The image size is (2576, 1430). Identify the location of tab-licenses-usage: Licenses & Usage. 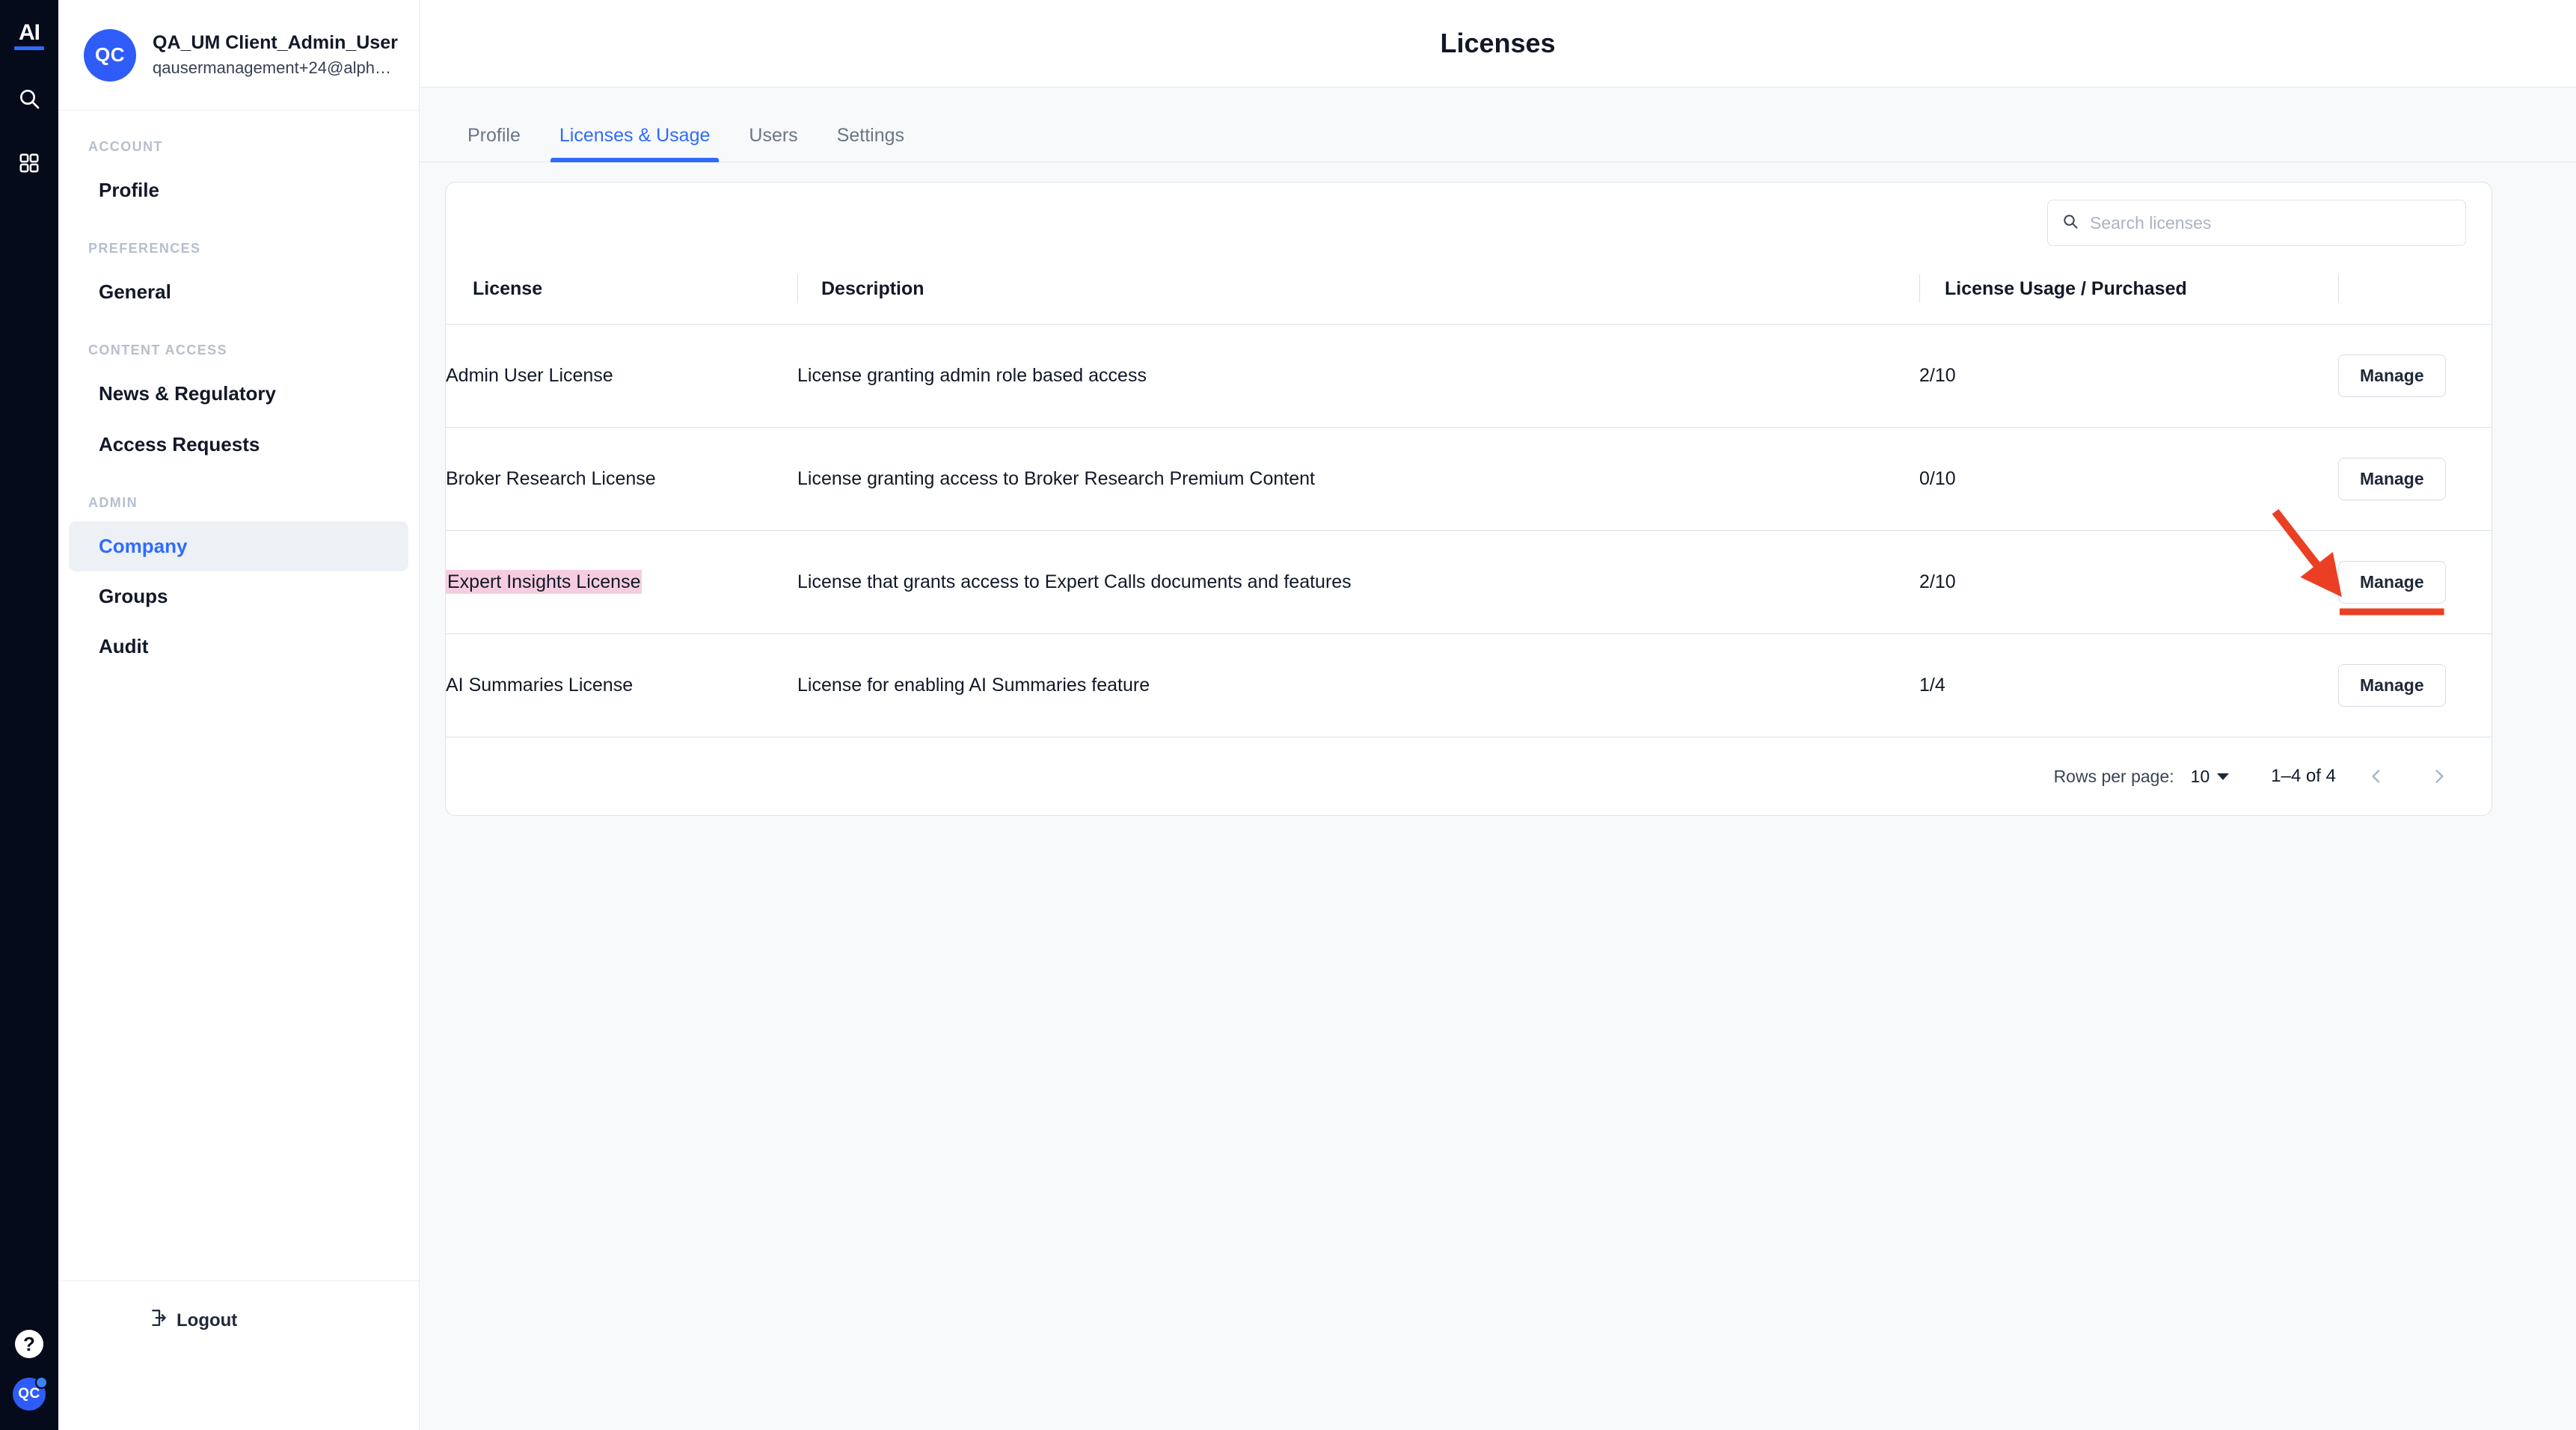
(635, 144).